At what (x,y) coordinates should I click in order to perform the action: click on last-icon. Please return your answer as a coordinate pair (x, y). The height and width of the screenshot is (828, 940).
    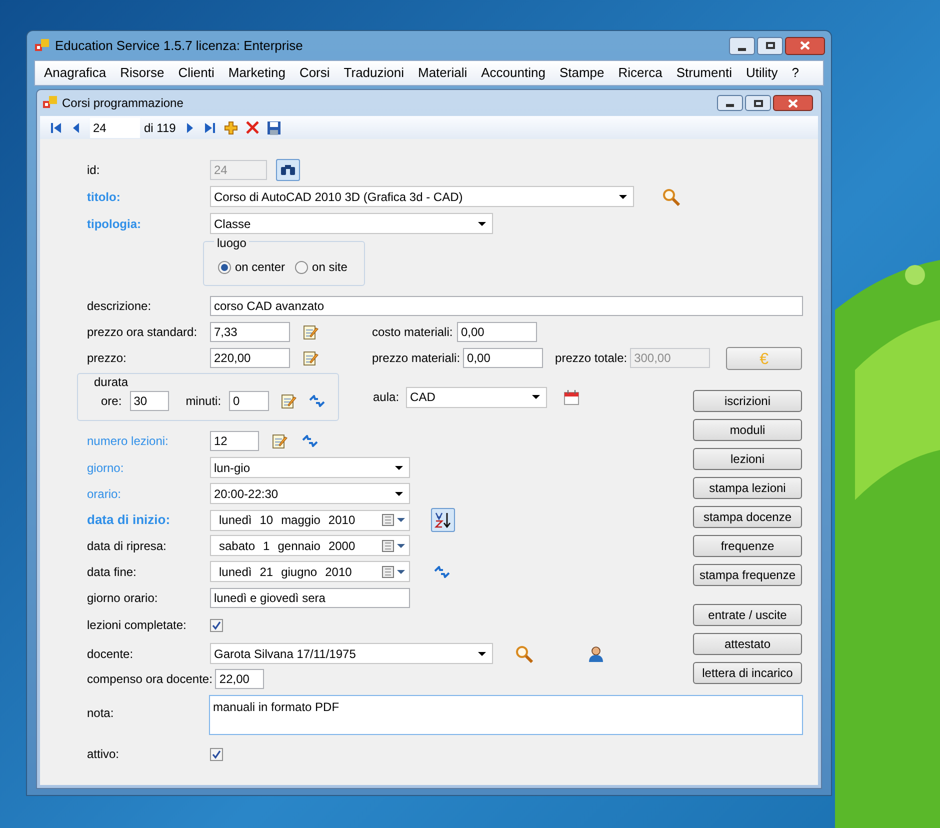
    Looking at the image, I should click on (210, 128).